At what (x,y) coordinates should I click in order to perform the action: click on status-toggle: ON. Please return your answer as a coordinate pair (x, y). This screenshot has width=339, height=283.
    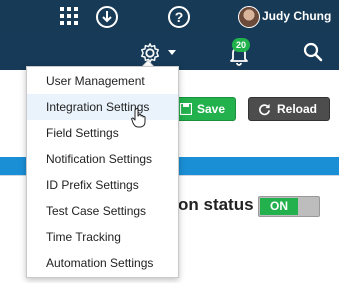
    Looking at the image, I should click on (289, 206).